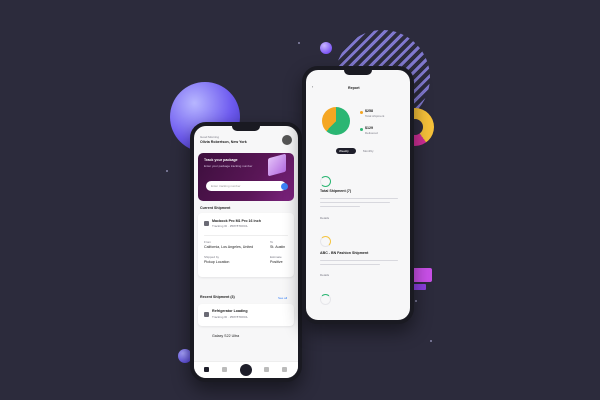 The height and width of the screenshot is (400, 600). I want to click on from-value: California, Los Angeles, United, so click(229, 247).